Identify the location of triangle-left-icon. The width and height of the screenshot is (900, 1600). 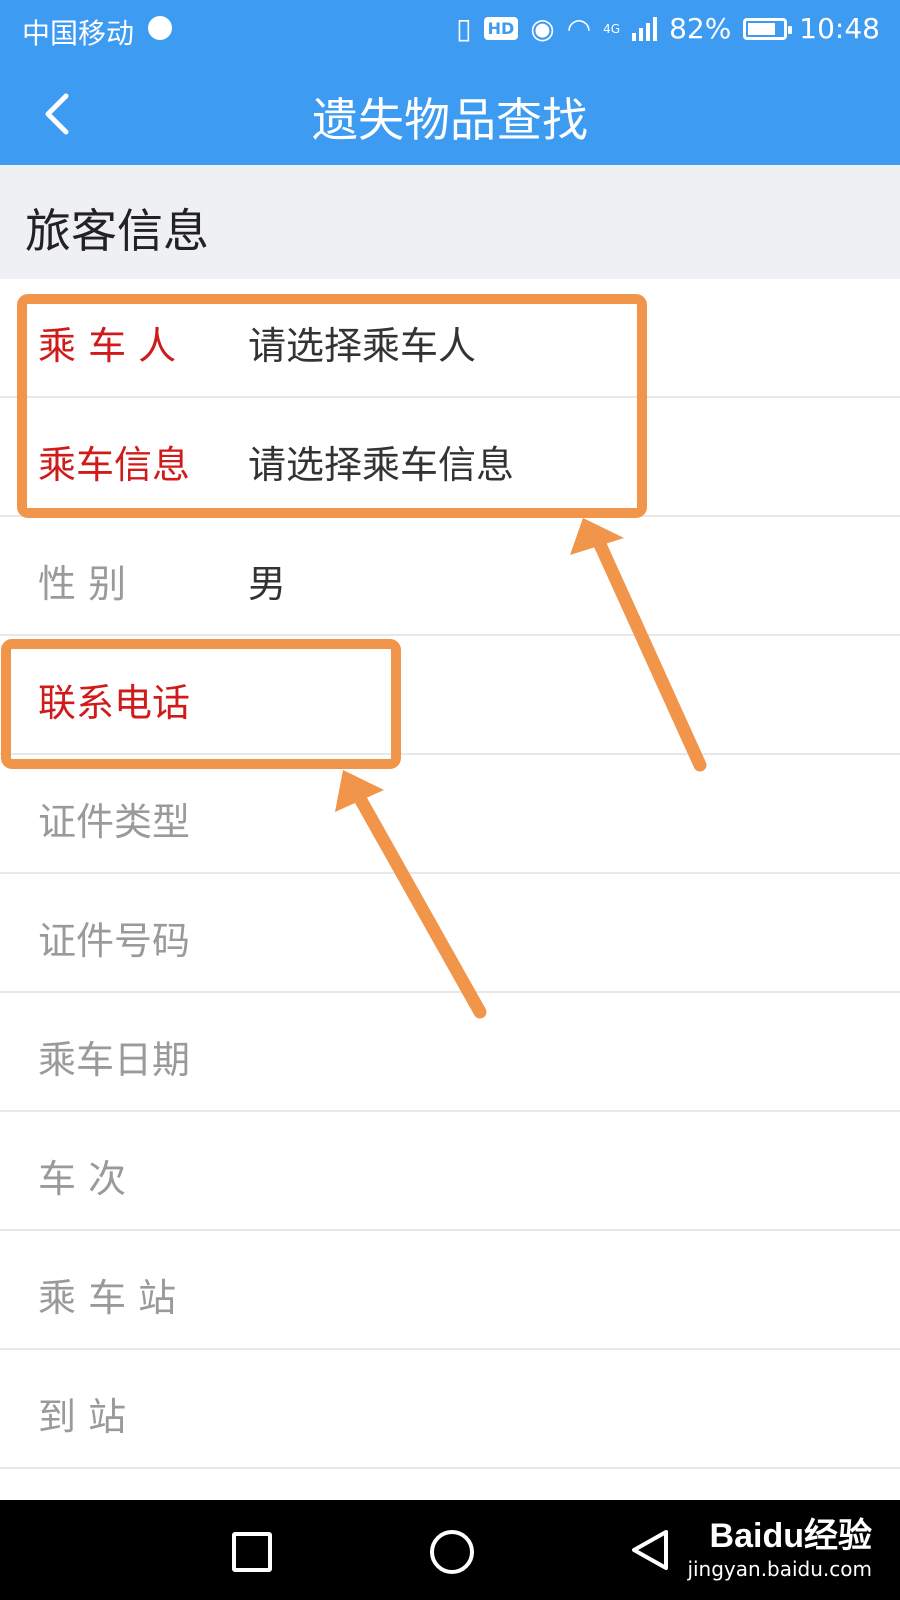
(650, 1550).